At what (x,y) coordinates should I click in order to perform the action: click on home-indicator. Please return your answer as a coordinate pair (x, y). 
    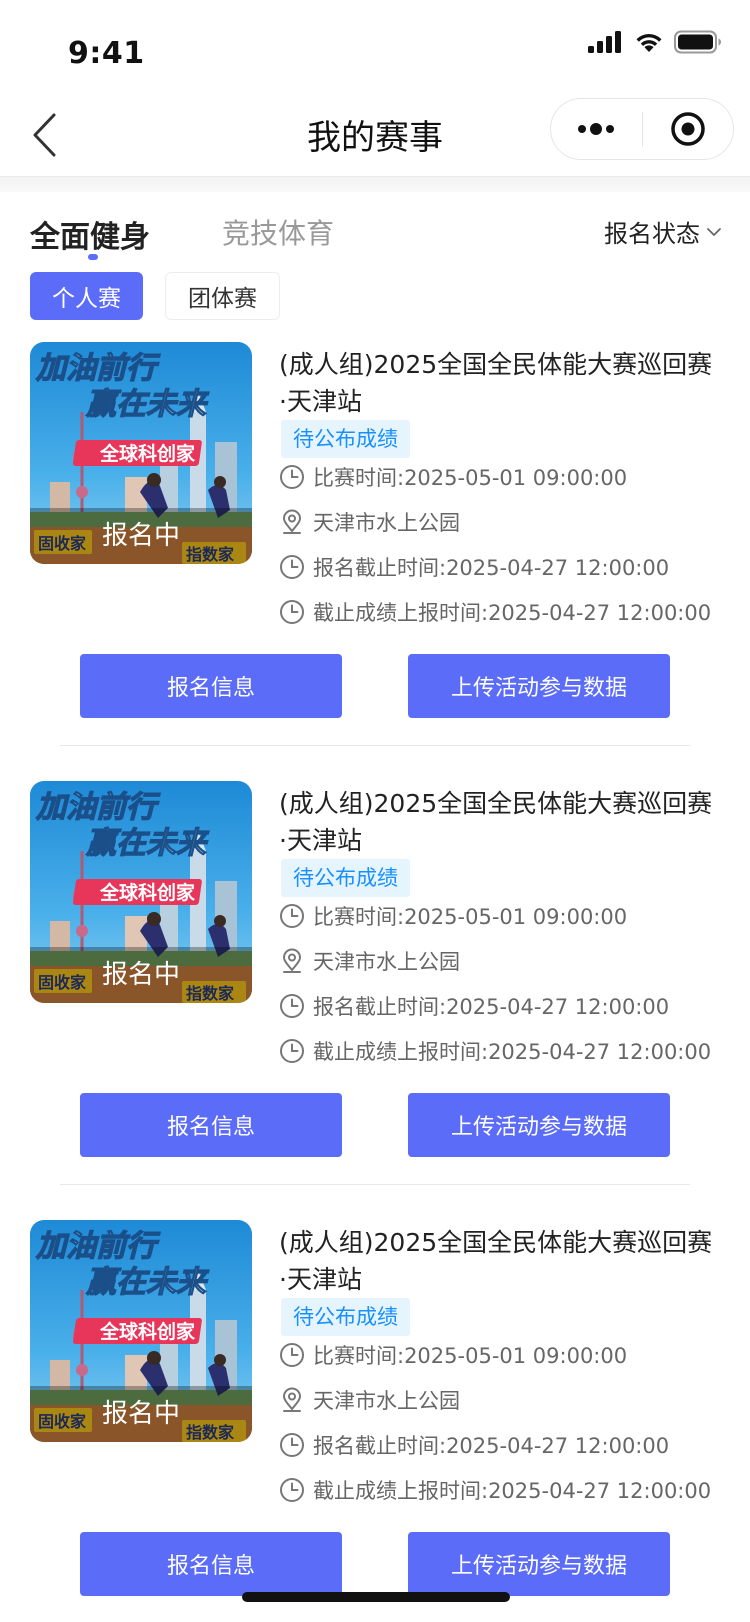
    Looking at the image, I should click on (376, 1597).